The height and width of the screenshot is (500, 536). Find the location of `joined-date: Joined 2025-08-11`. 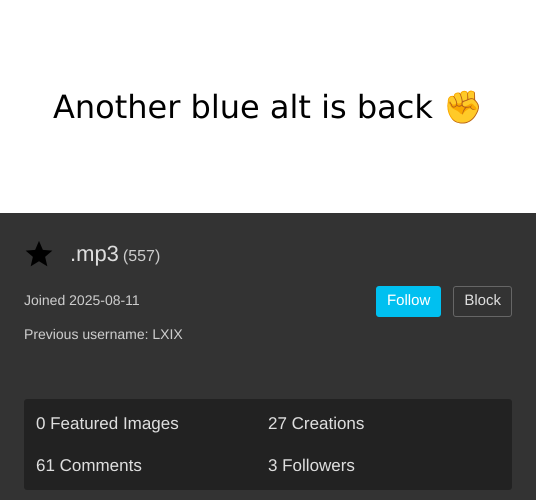

joined-date: Joined 2025-08-11 is located at coordinates (82, 300).